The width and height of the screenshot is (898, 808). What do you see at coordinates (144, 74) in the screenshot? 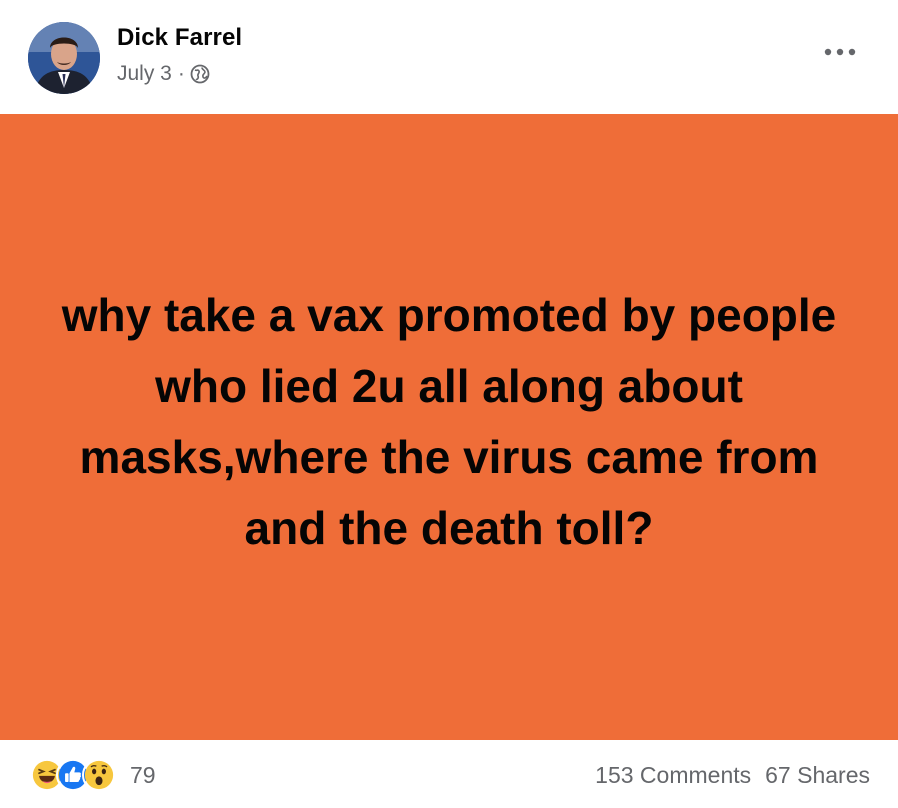
I see `post-date: July 3` at bounding box center [144, 74].